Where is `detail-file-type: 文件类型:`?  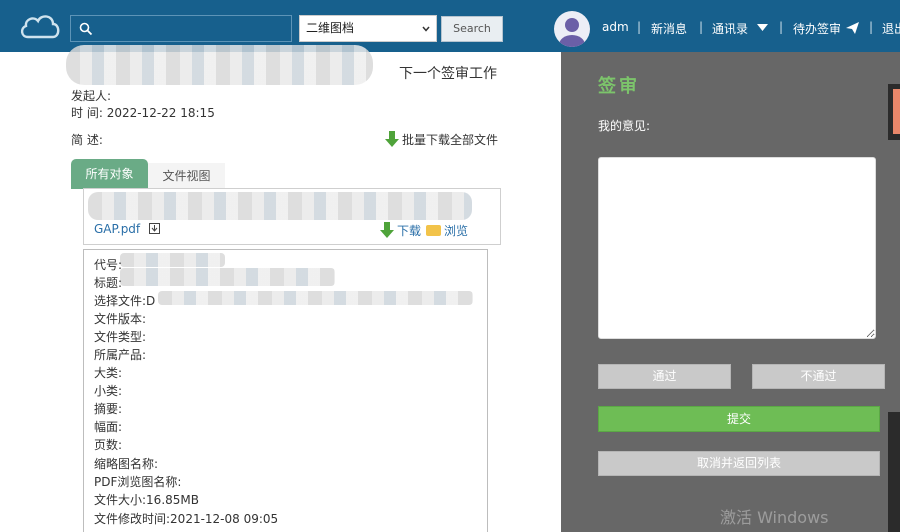
detail-file-type: 文件类型: is located at coordinates (120, 337).